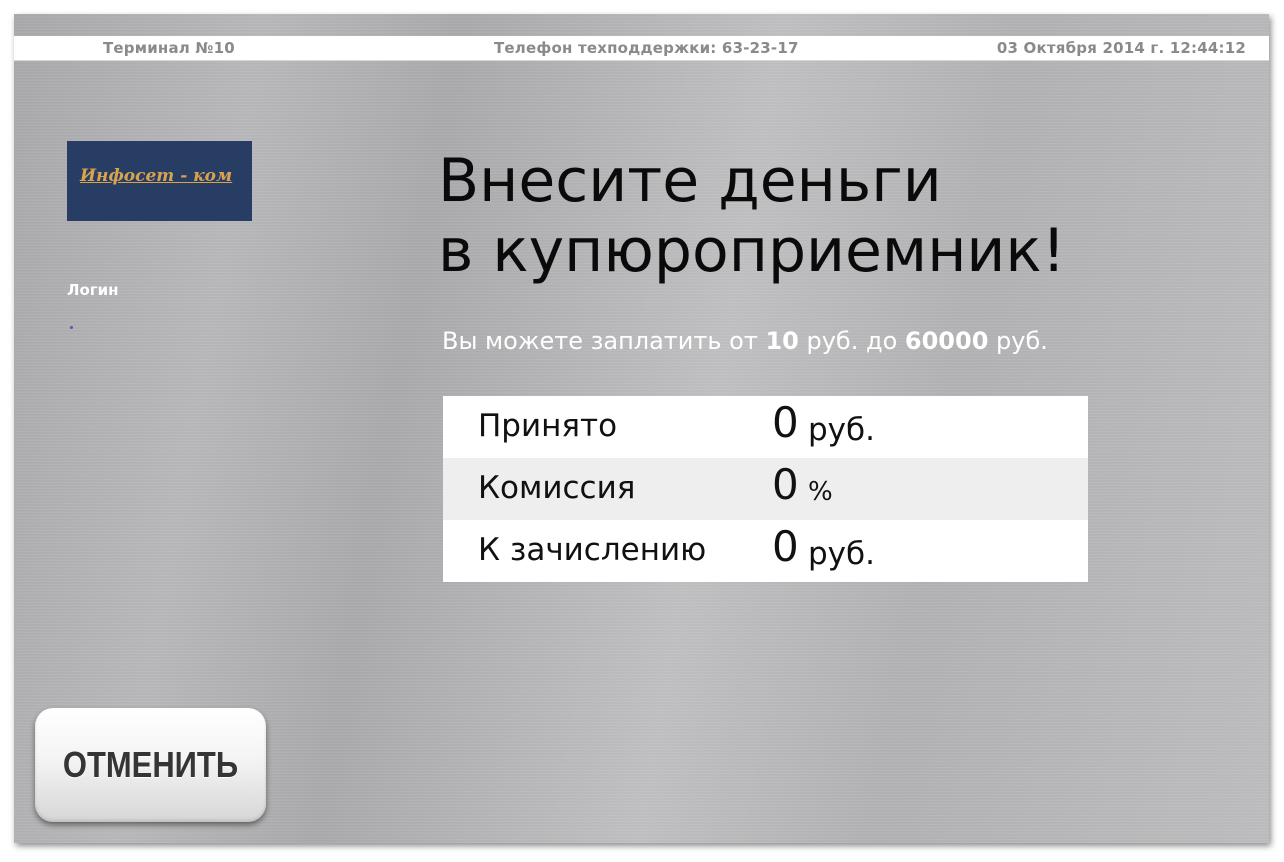 The image size is (1284, 862). What do you see at coordinates (765, 427) in the screenshot?
I see `summary-row-accepted: Принято 0 руб.` at bounding box center [765, 427].